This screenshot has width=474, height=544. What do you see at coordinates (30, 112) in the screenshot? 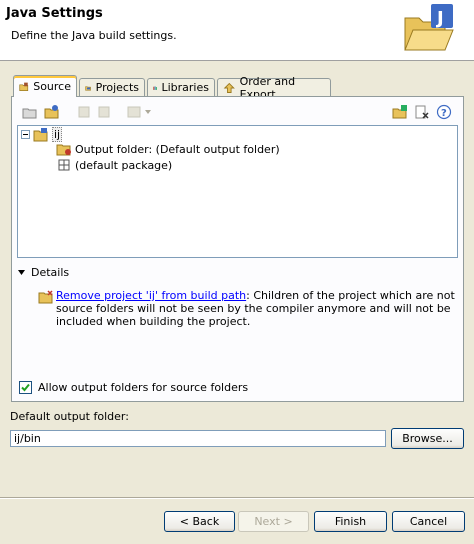
I see `add-folder-icon` at bounding box center [30, 112].